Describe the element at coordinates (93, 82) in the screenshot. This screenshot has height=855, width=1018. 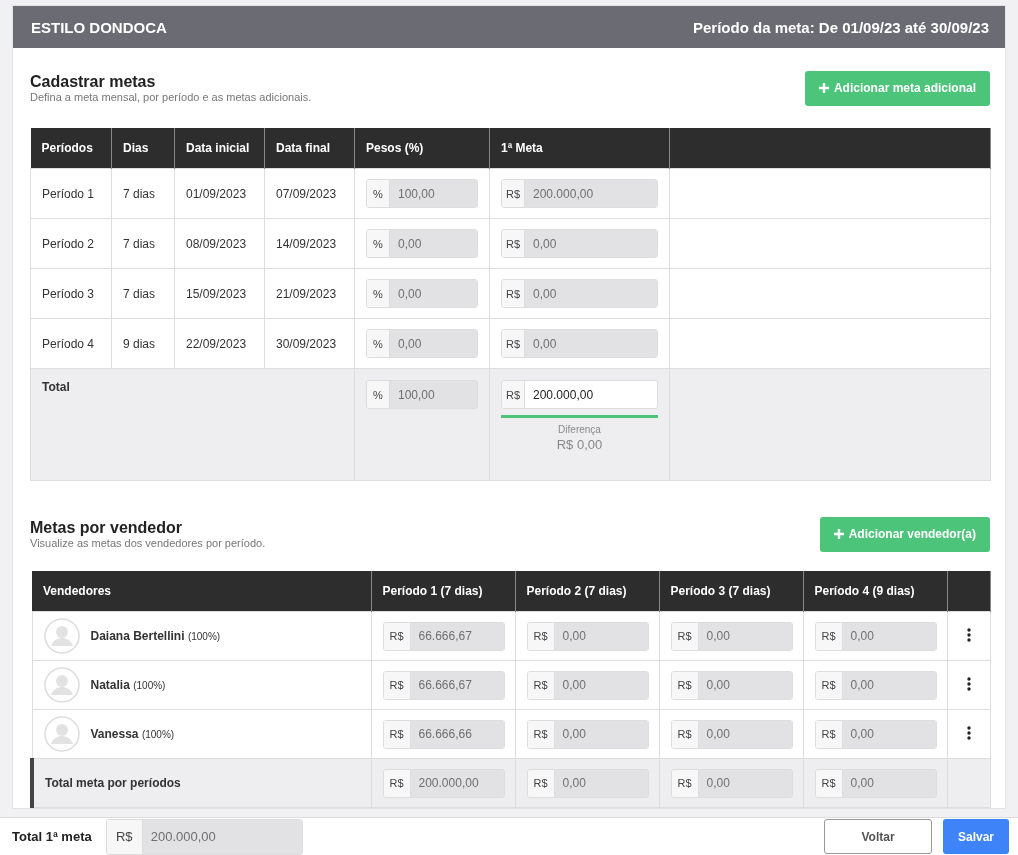
I see `section-title: Cadastrar metas` at that location.